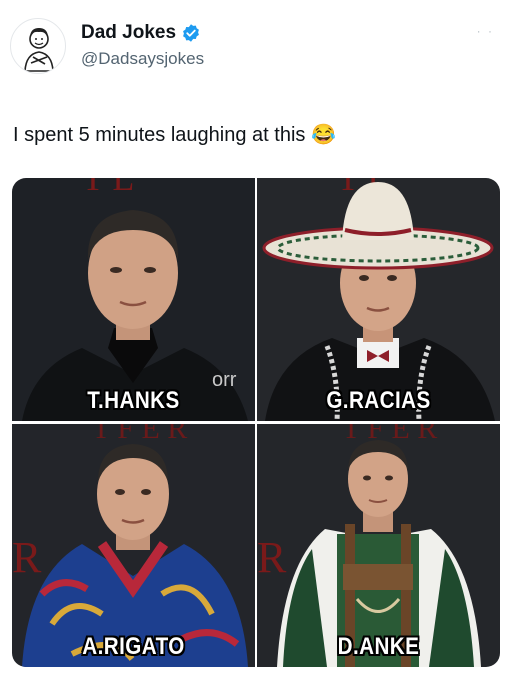  I want to click on svg-text: T L, so click(108, 188).